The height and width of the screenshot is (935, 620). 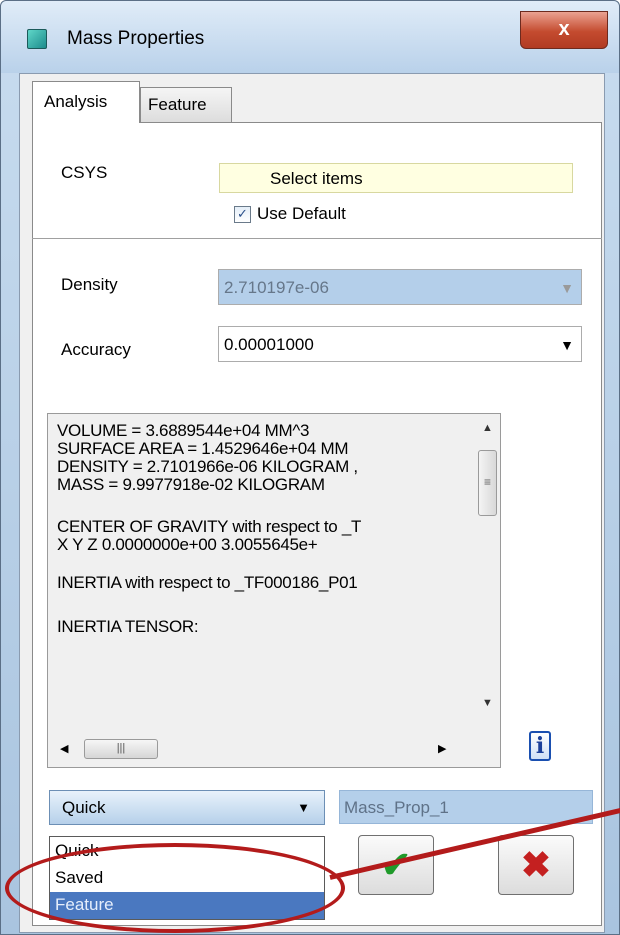 I want to click on horizontal-scrollbar: ◀ ||| ▶, so click(x=263, y=750).